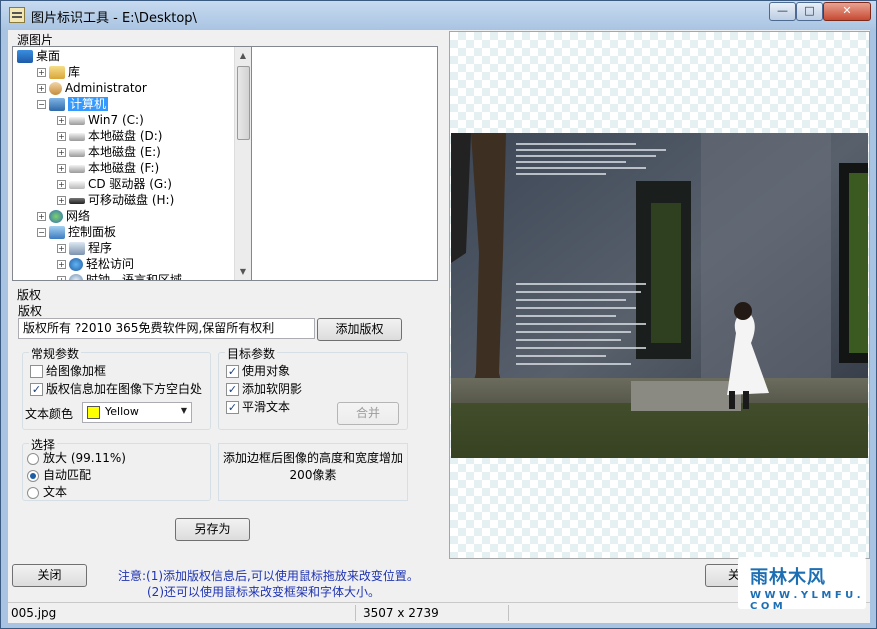  What do you see at coordinates (100, 120) in the screenshot?
I see `tree-item: + Win7 (C:)` at bounding box center [100, 120].